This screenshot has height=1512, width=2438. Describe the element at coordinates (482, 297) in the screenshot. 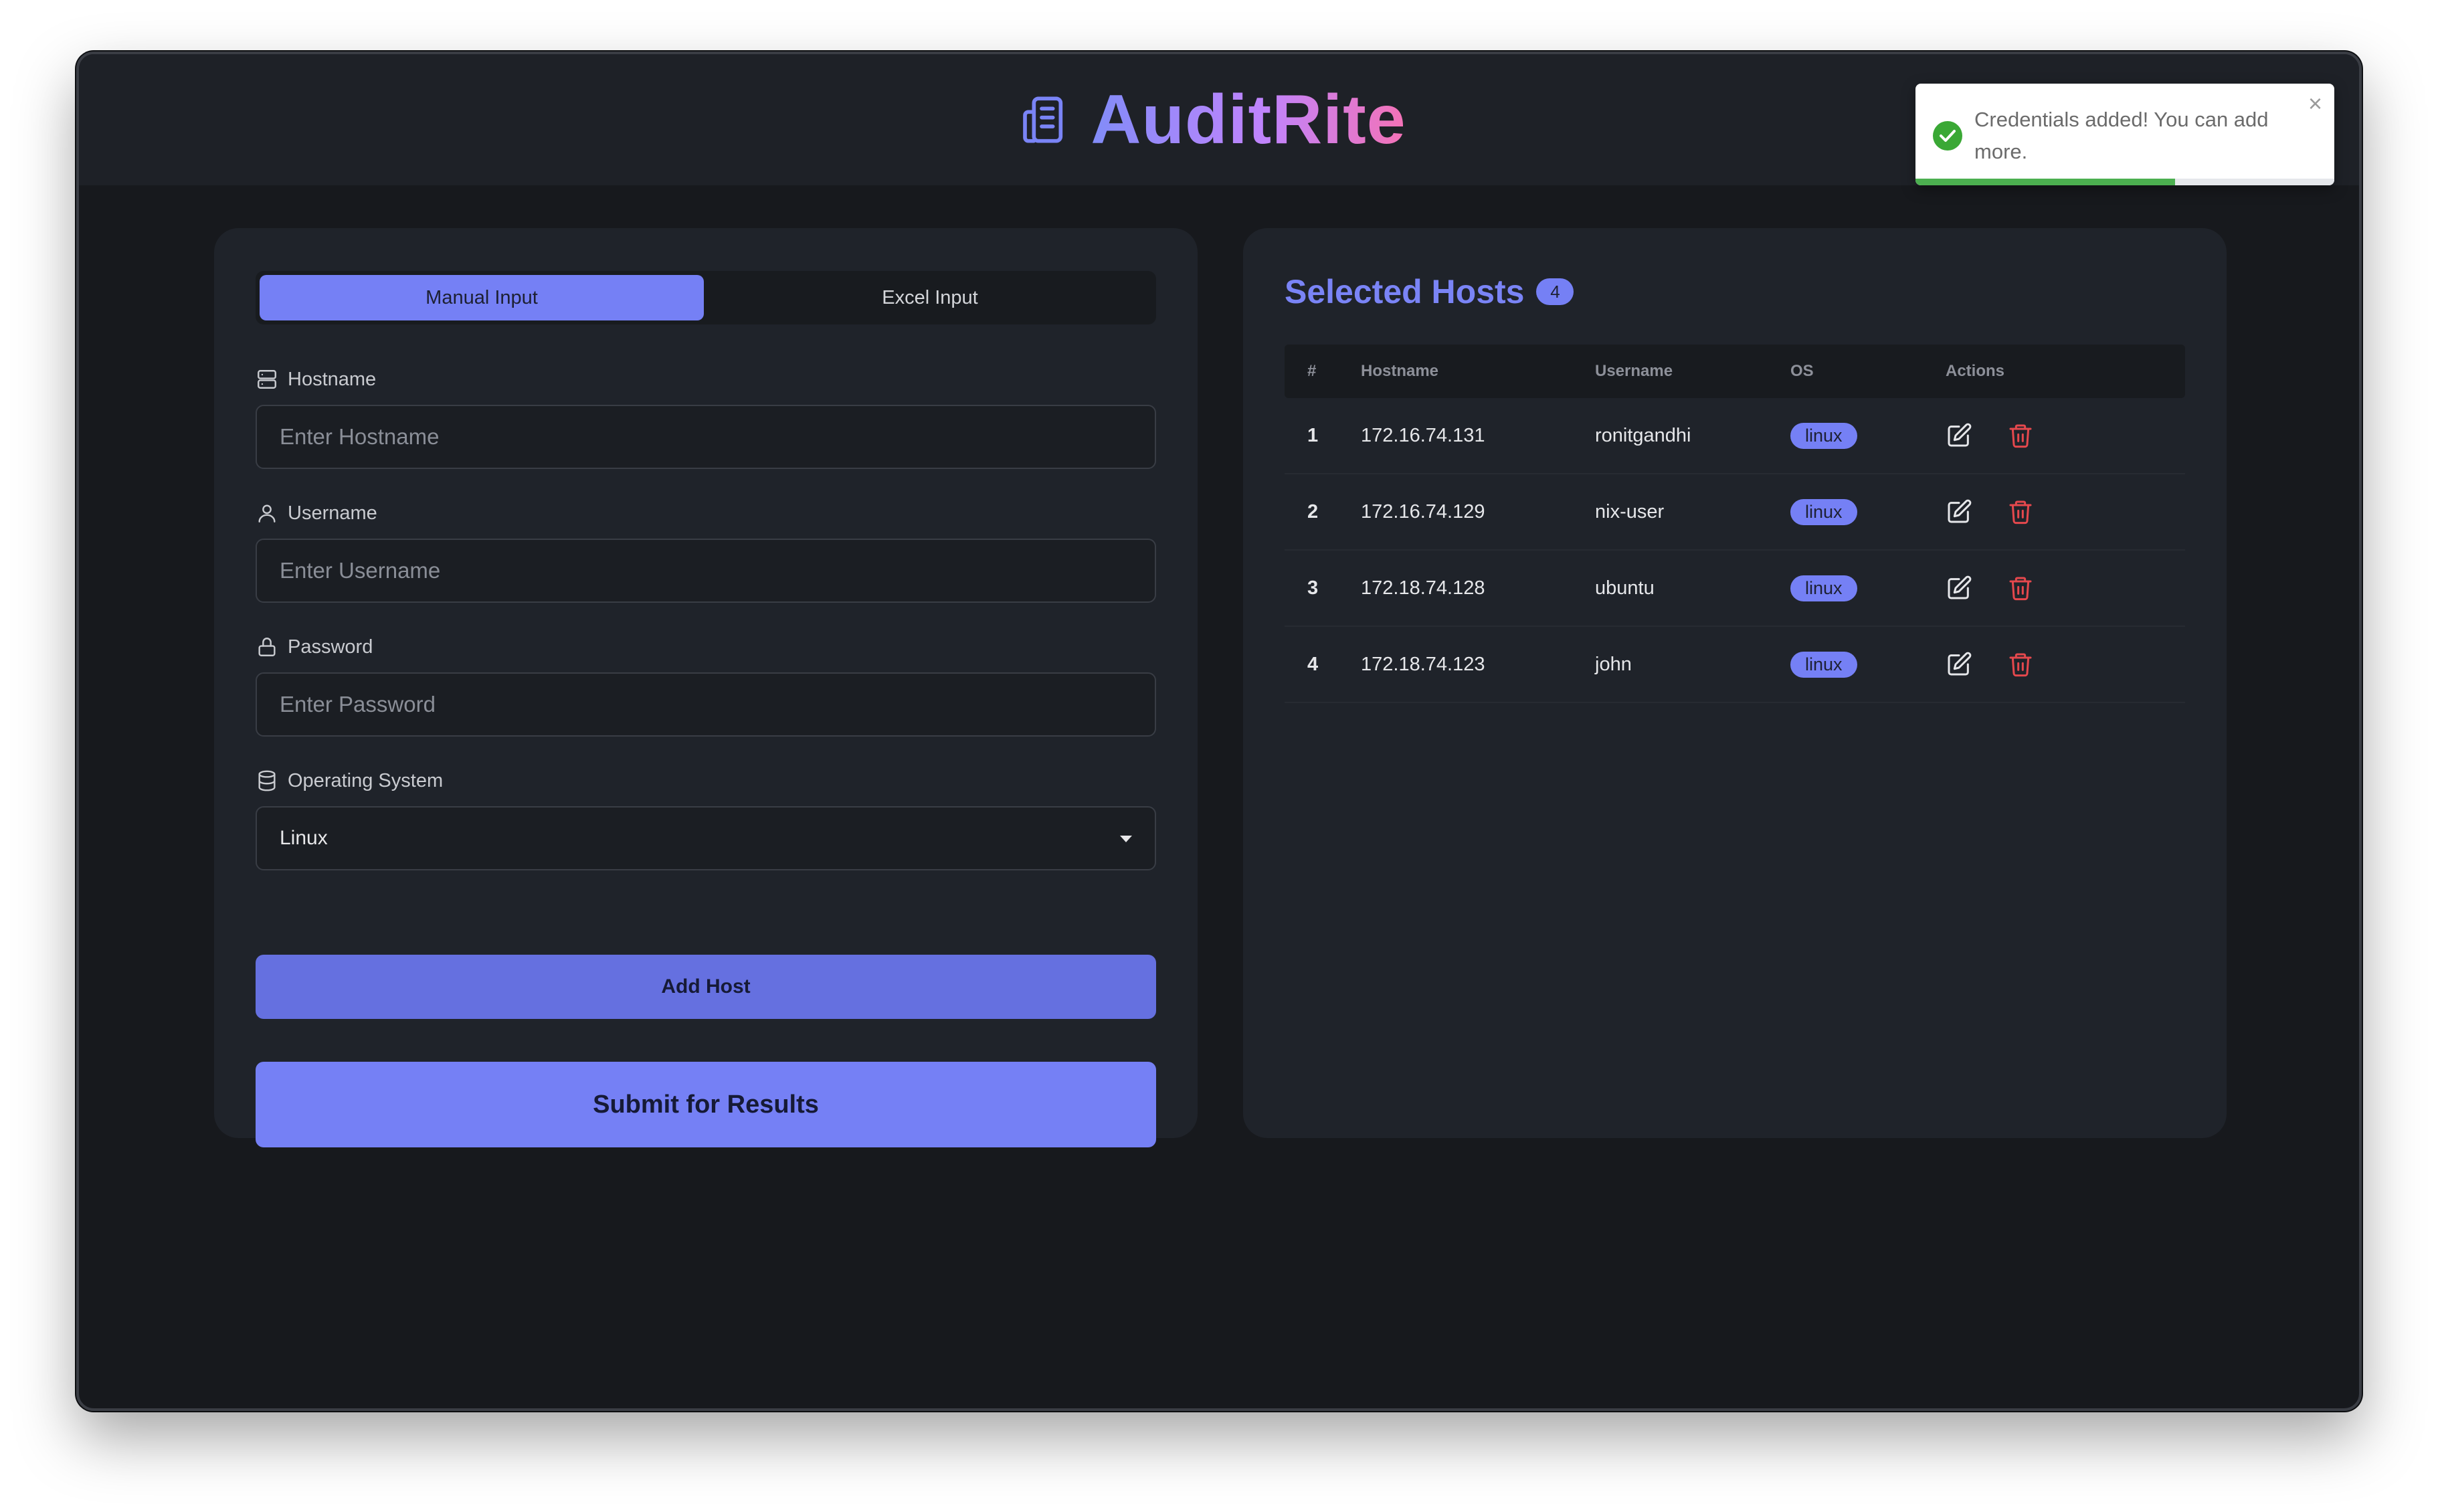

I see `tab-manual-input: Manual Input` at that location.